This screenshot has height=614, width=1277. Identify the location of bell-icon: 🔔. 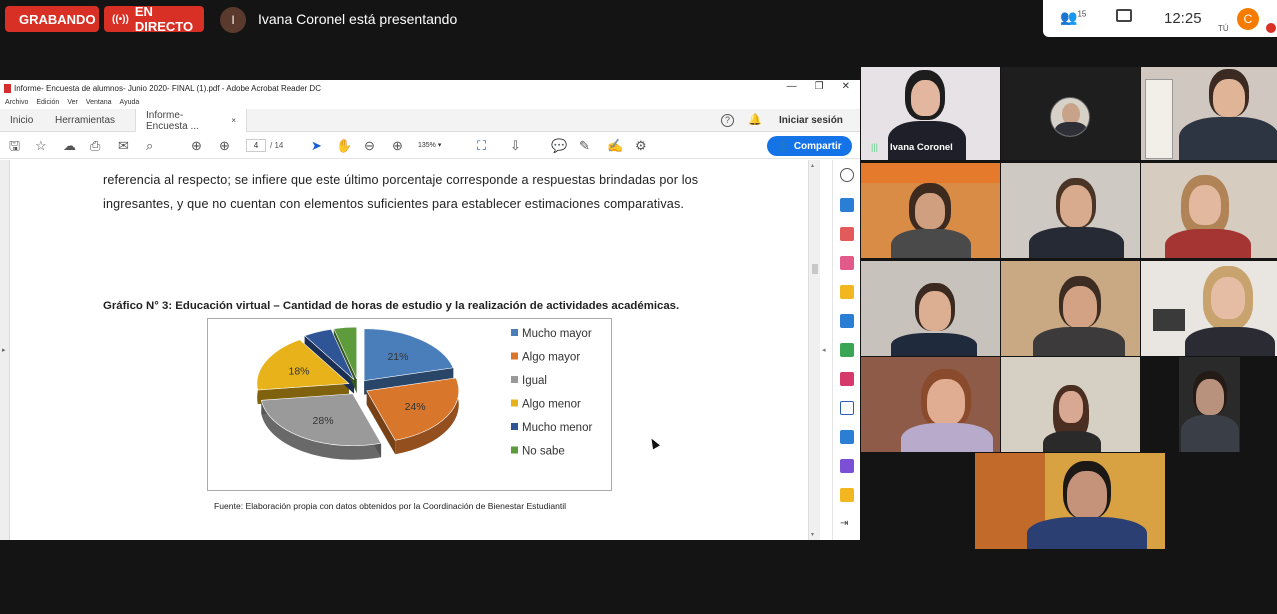
(755, 119).